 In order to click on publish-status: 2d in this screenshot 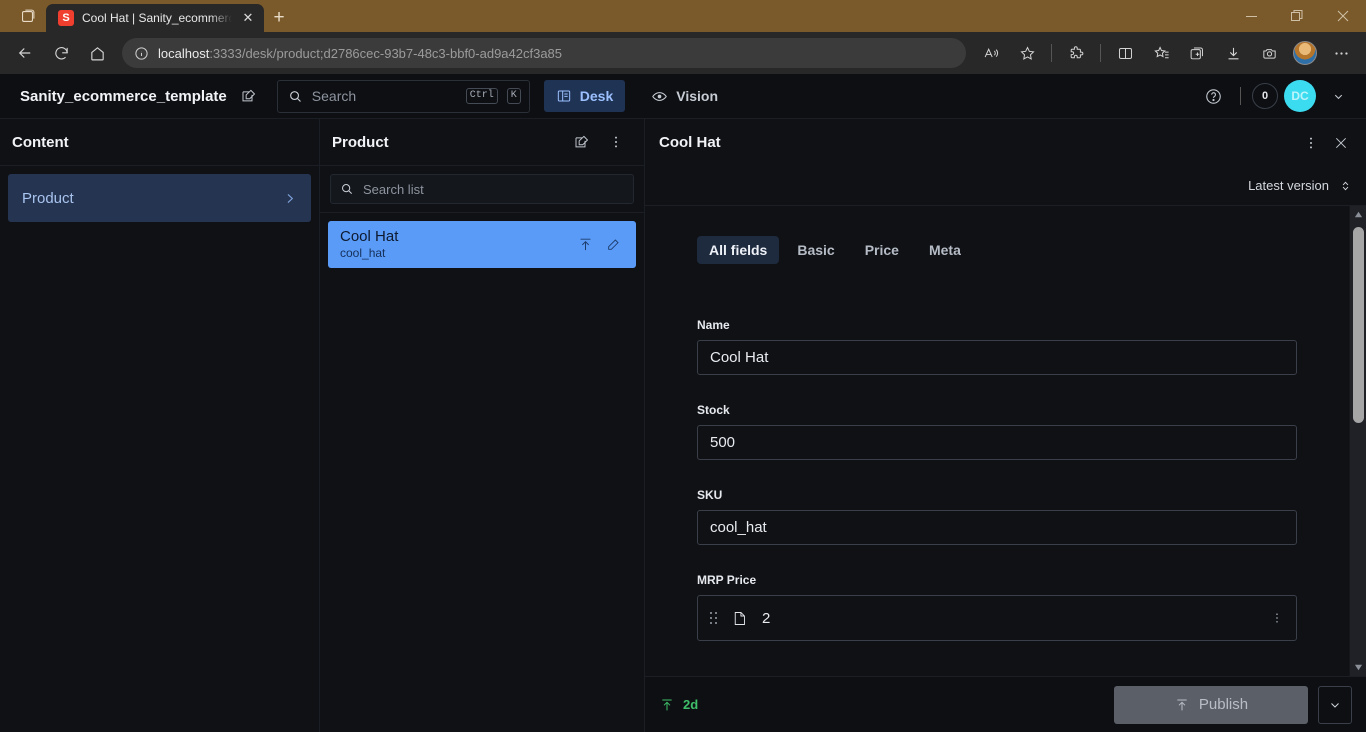, I will do `click(678, 705)`.